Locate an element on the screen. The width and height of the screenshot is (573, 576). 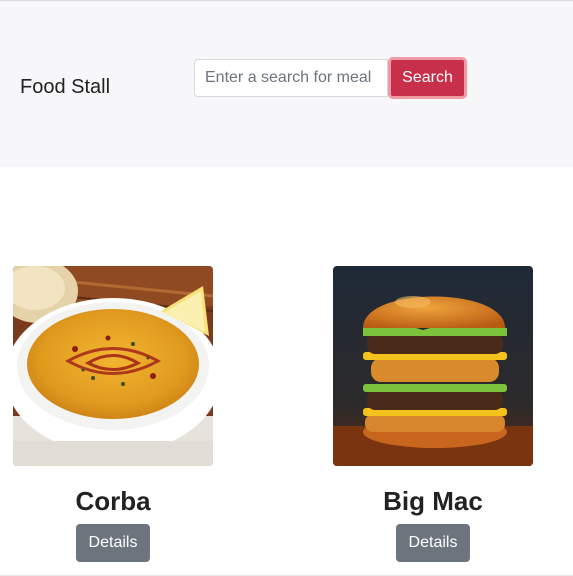
meal-image-big-mac is located at coordinates (433, 366).